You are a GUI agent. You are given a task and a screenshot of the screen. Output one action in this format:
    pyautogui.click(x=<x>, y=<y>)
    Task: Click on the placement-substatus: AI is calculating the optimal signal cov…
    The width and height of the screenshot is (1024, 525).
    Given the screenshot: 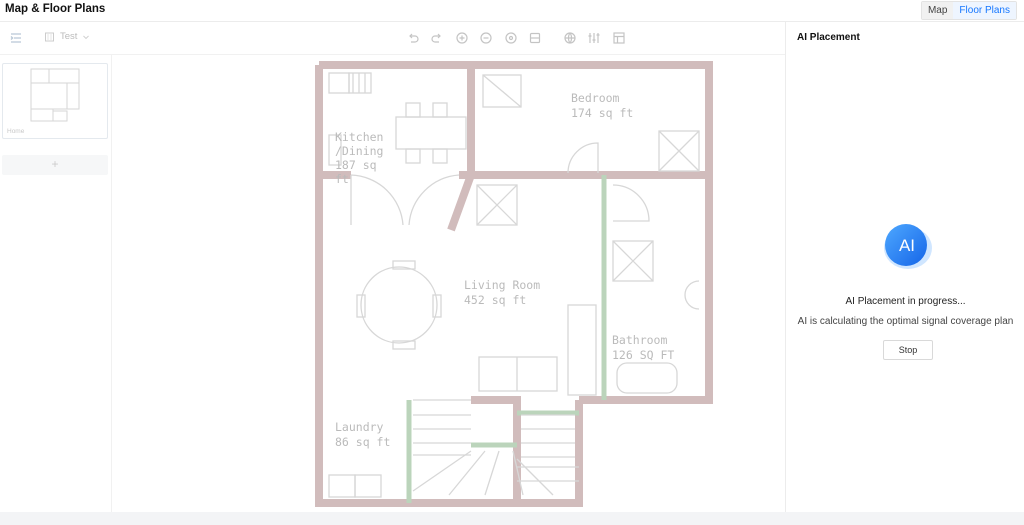 What is the action you would take?
    pyautogui.click(x=905, y=321)
    